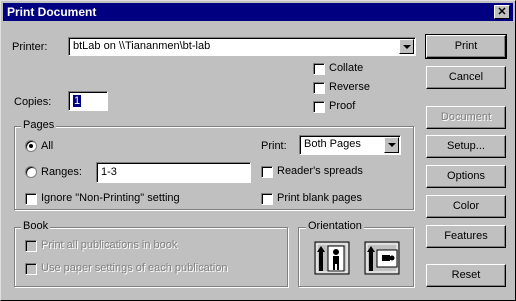 Image resolution: width=516 pixels, height=301 pixels. Describe the element at coordinates (319, 198) in the screenshot. I see `print-blank-pages-label: Print blank pages` at that location.